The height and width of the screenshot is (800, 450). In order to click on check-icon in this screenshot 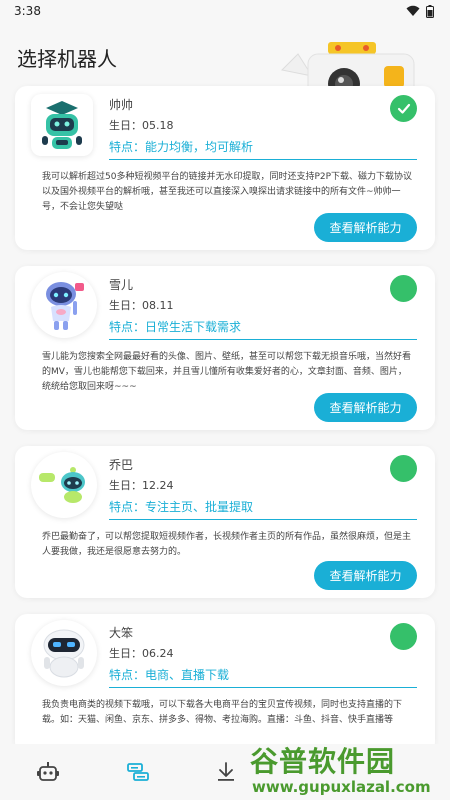, I will do `click(403, 108)`.